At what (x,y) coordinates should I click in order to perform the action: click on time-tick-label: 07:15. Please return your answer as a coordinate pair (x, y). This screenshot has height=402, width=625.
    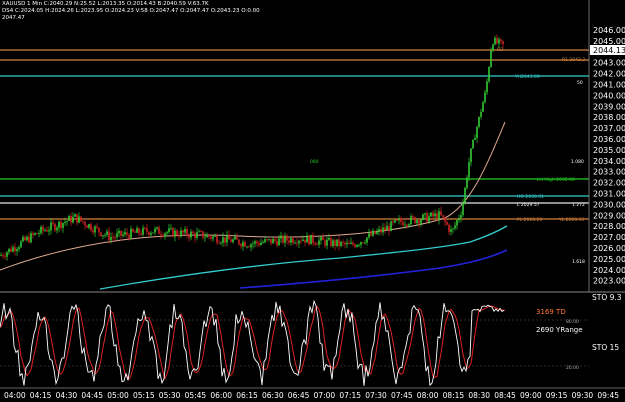
    Looking at the image, I should click on (350, 395).